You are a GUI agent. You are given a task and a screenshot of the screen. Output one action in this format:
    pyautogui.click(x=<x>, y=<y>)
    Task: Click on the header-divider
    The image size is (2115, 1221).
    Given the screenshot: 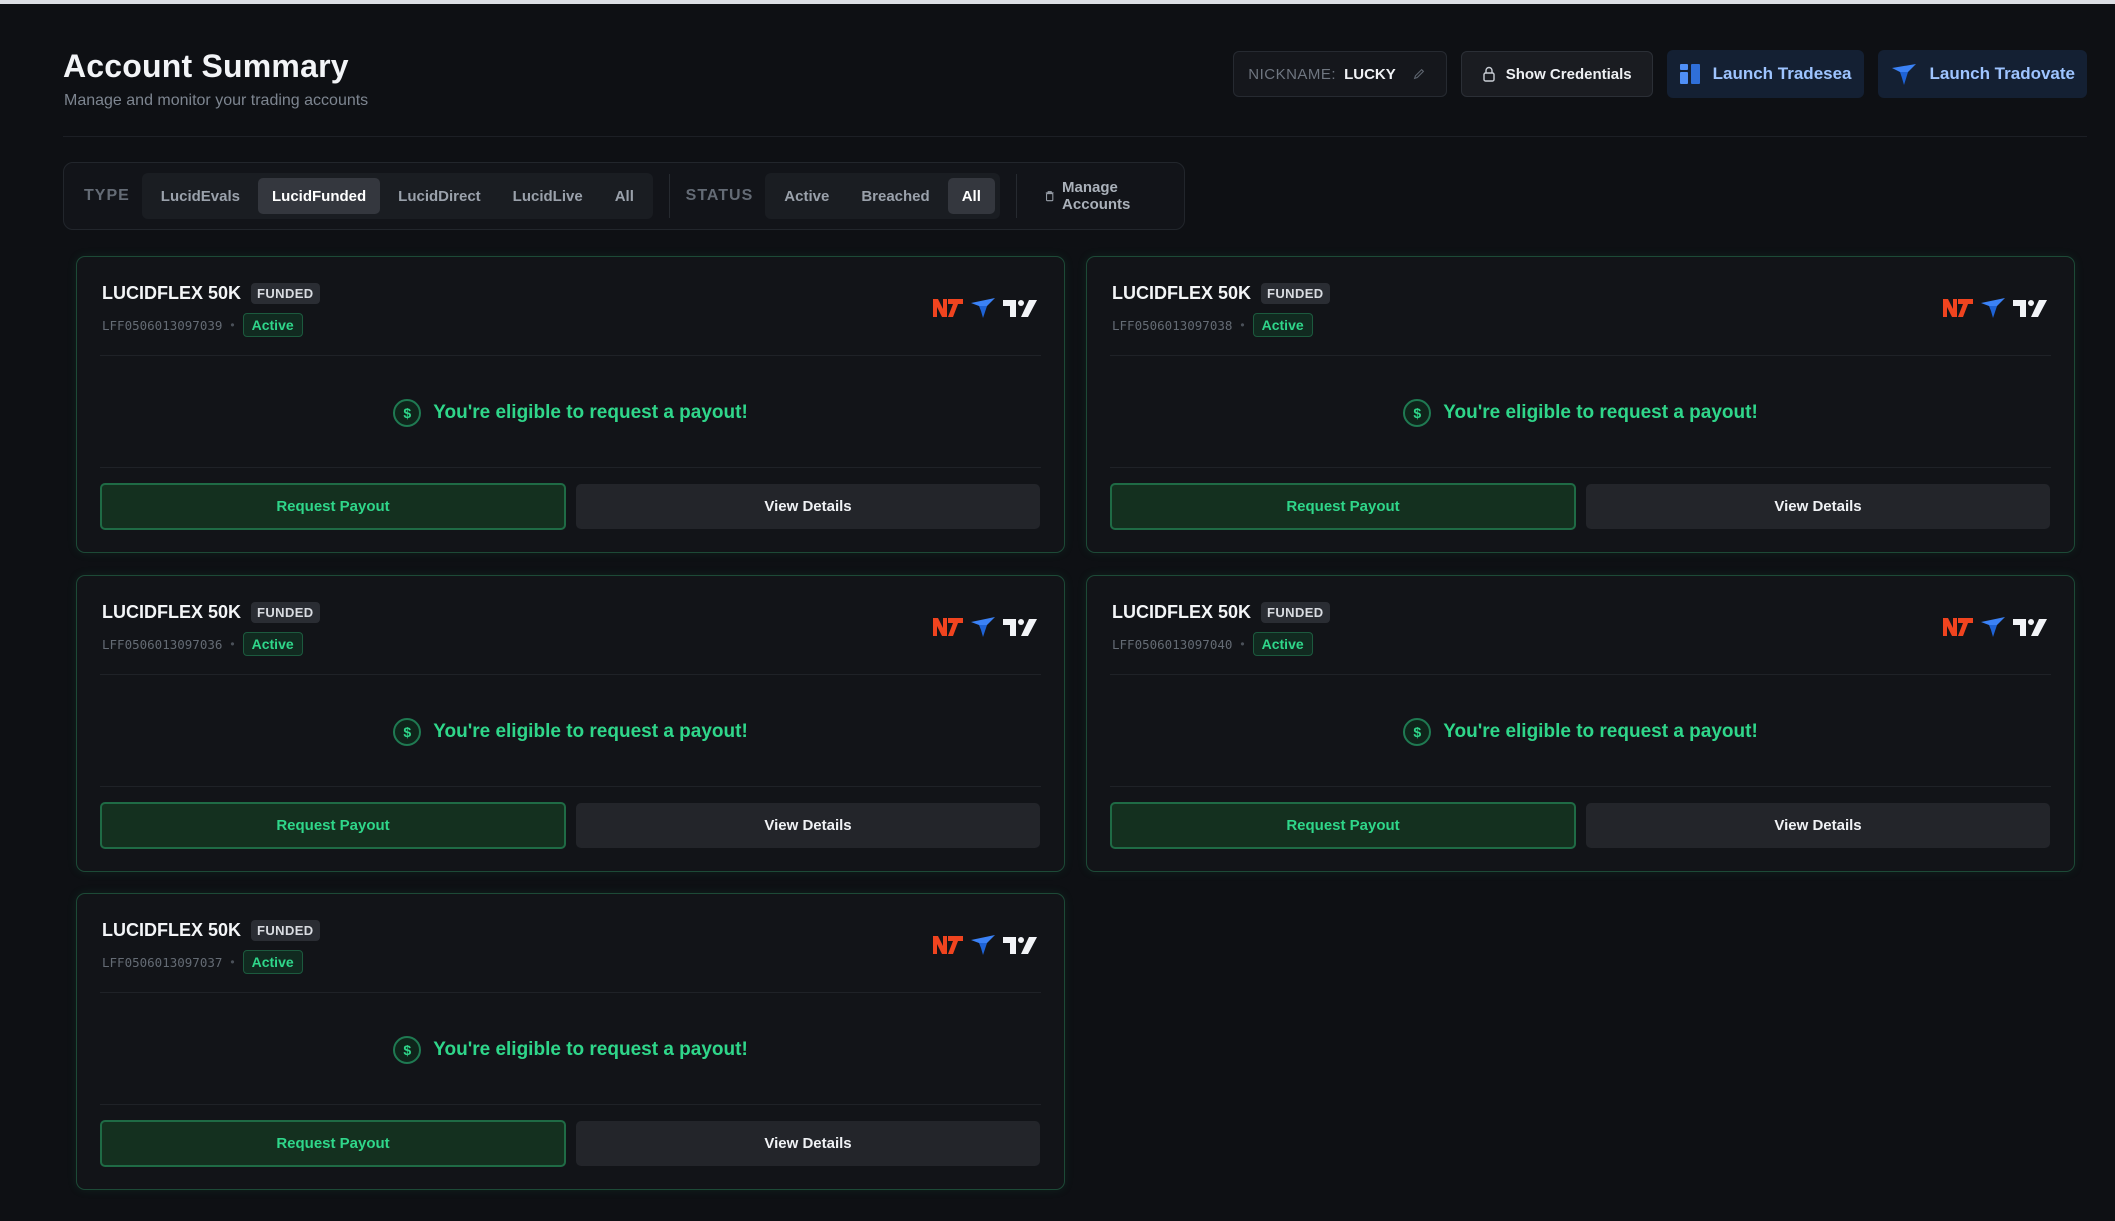 What is the action you would take?
    pyautogui.click(x=1075, y=136)
    